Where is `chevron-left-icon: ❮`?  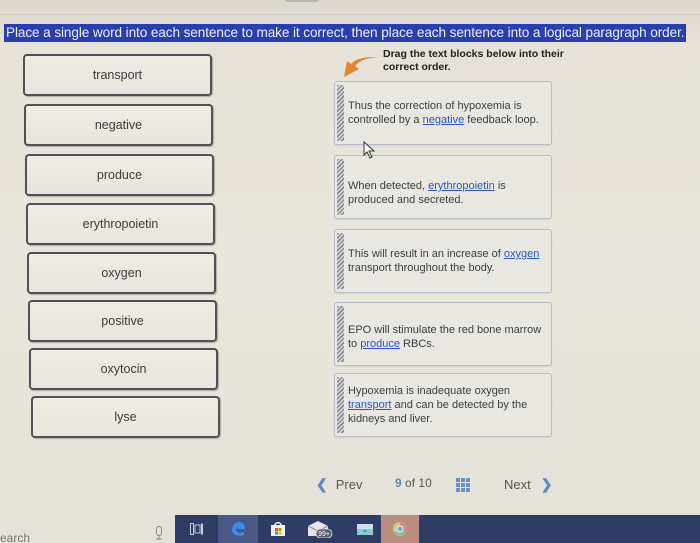 chevron-left-icon: ❮ is located at coordinates (322, 484).